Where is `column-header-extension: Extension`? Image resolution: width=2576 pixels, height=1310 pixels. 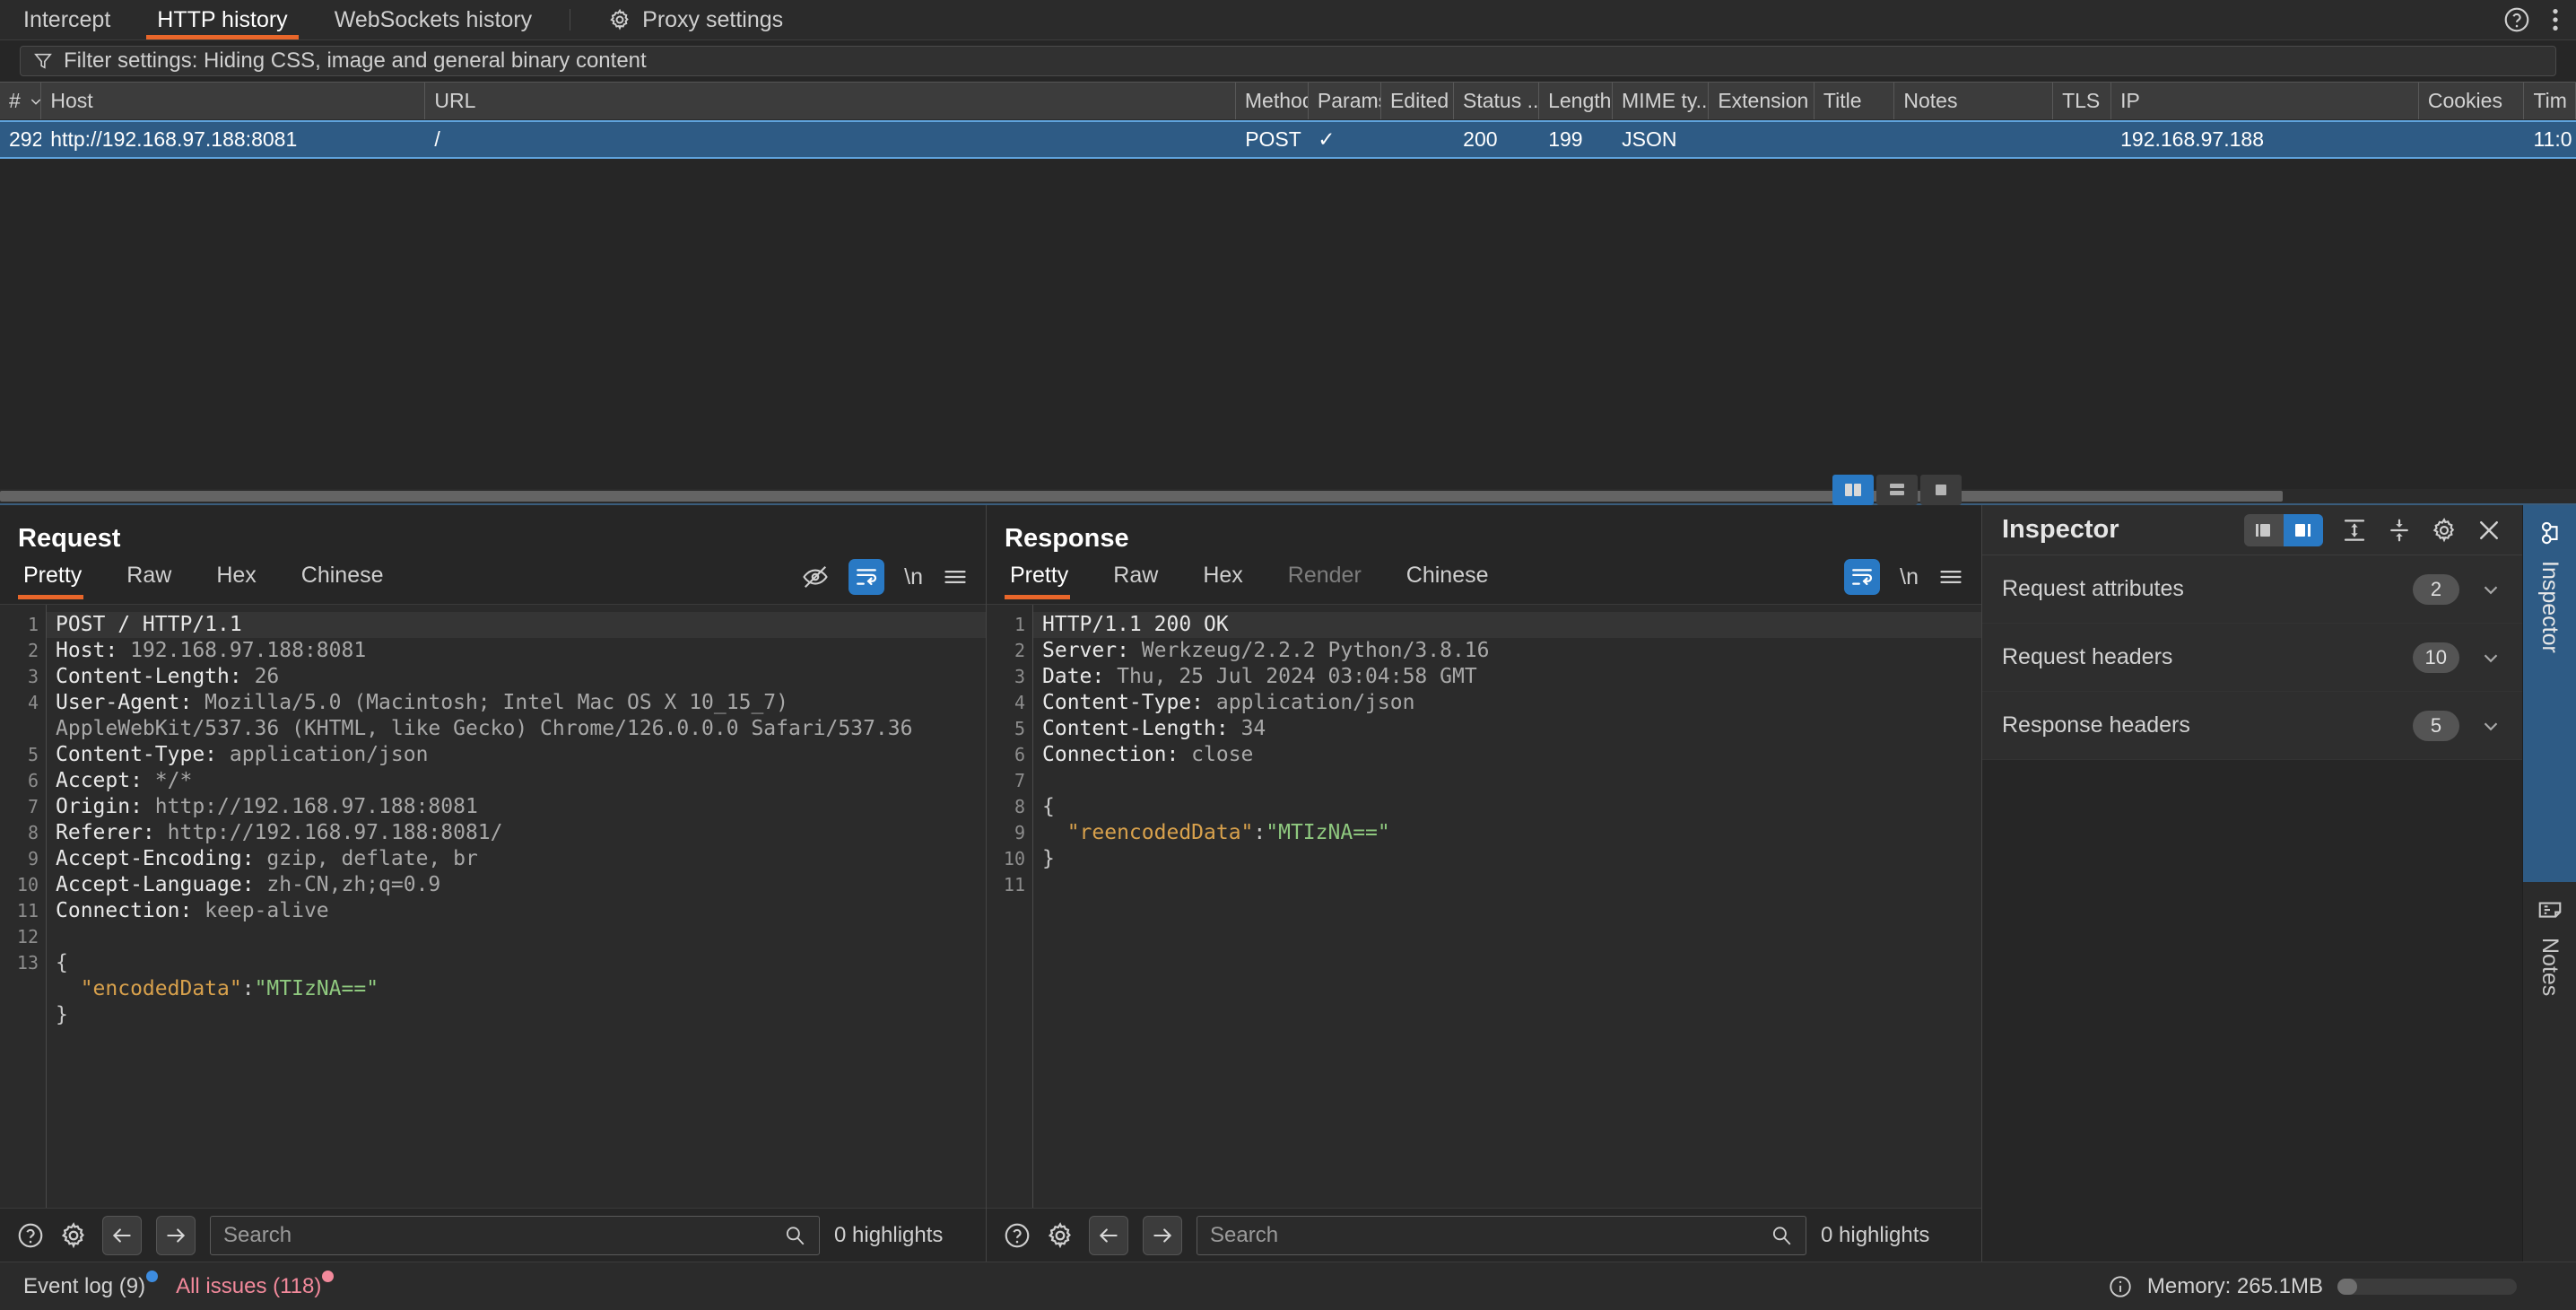 column-header-extension: Extension is located at coordinates (1762, 101).